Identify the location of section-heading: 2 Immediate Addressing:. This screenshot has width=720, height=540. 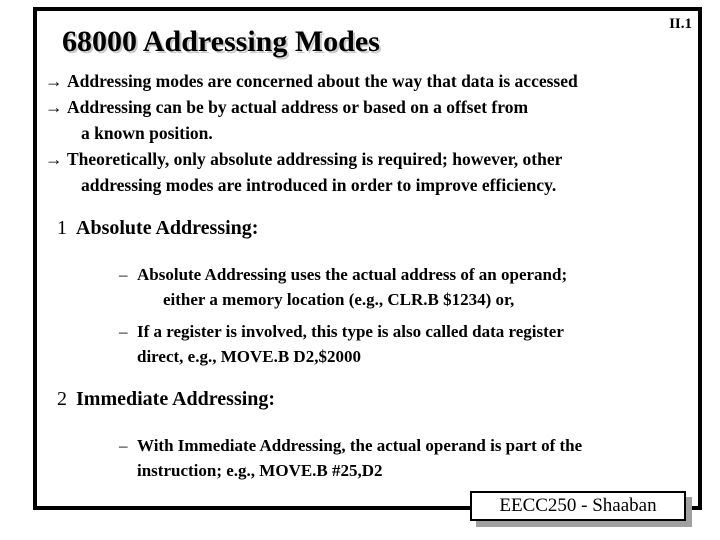
(368, 399).